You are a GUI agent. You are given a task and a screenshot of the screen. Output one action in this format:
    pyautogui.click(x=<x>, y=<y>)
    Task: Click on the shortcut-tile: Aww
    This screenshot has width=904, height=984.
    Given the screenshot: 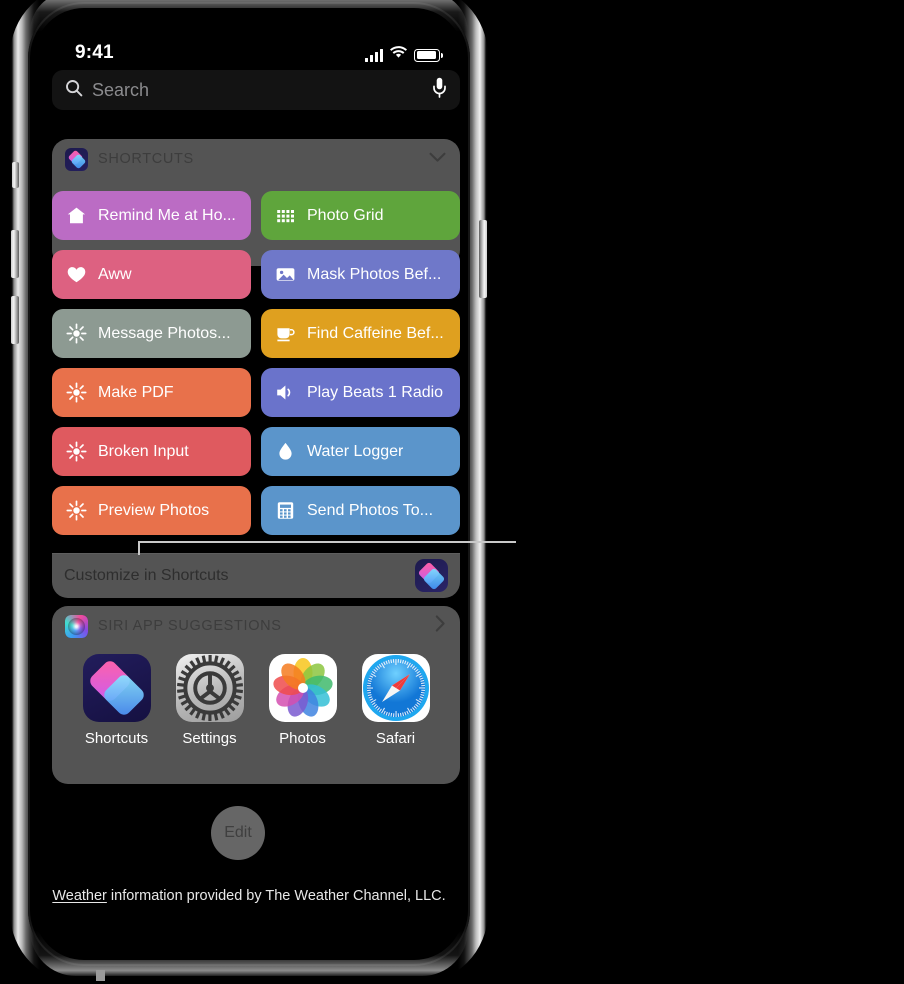 What is the action you would take?
    pyautogui.click(x=151, y=274)
    